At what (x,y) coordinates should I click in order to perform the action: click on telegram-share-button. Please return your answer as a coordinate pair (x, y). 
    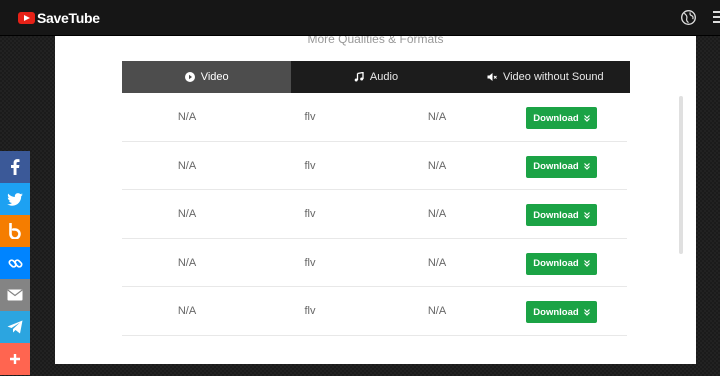
    Looking at the image, I should click on (15, 327).